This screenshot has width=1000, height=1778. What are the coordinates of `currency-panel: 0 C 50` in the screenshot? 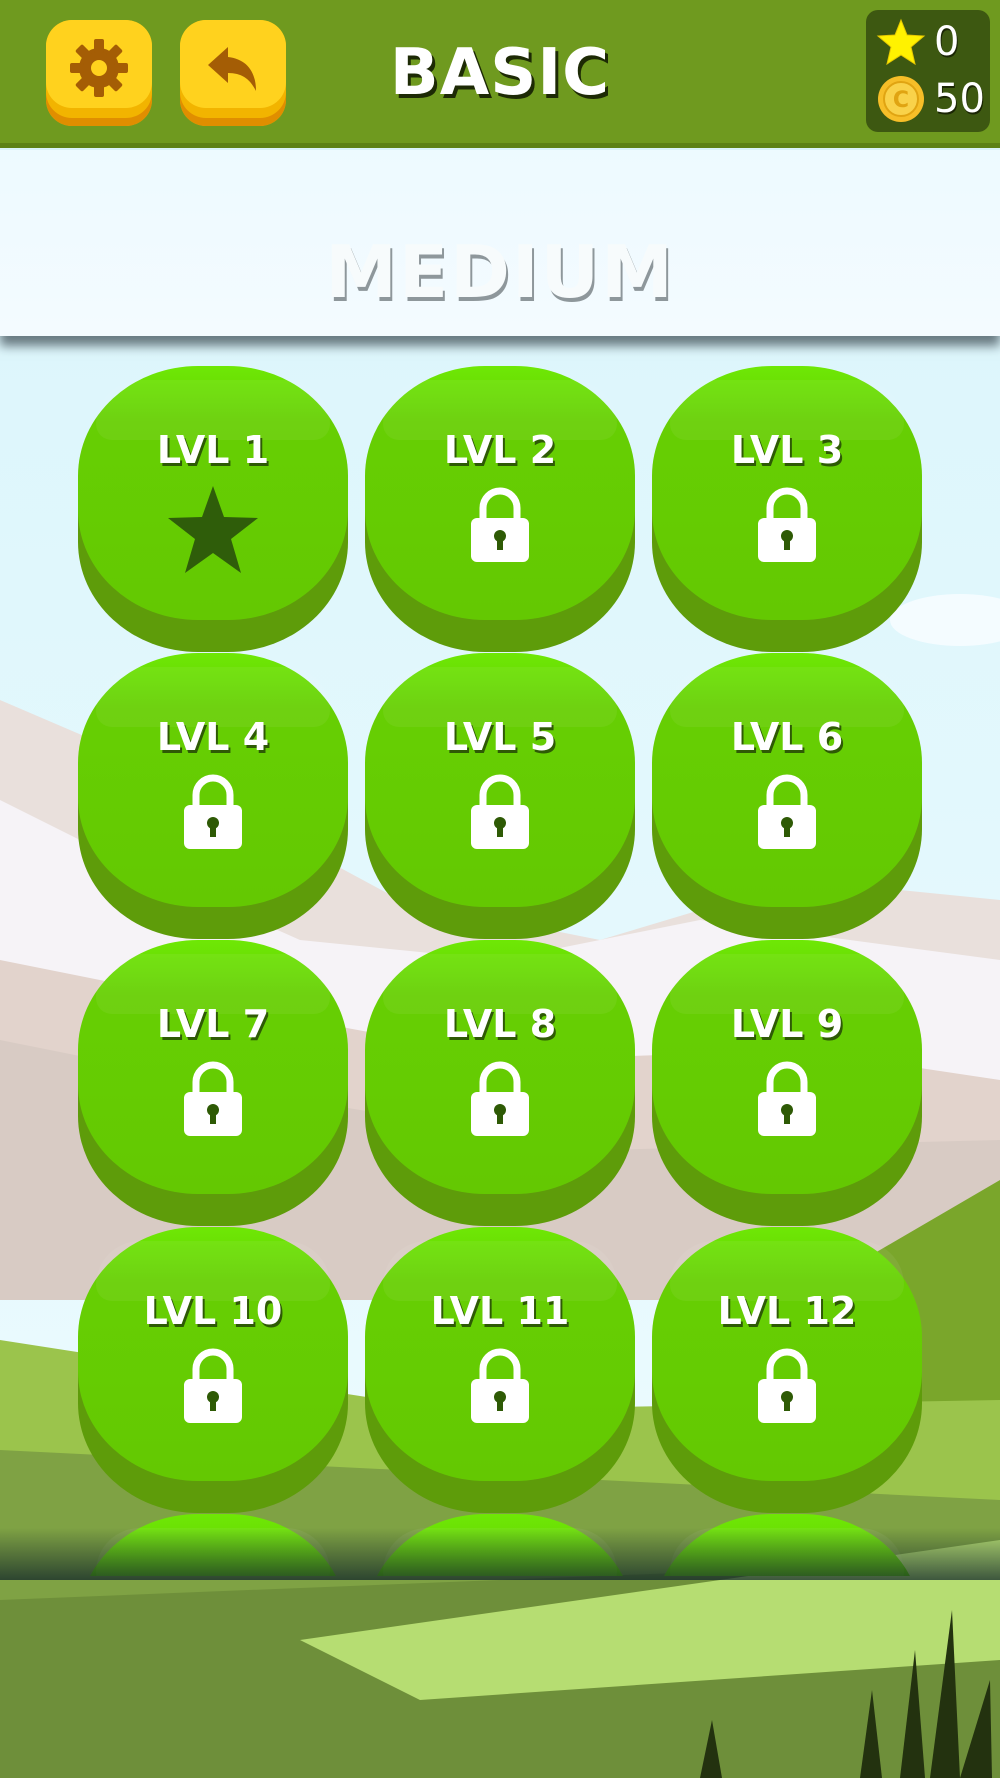 It's located at (928, 71).